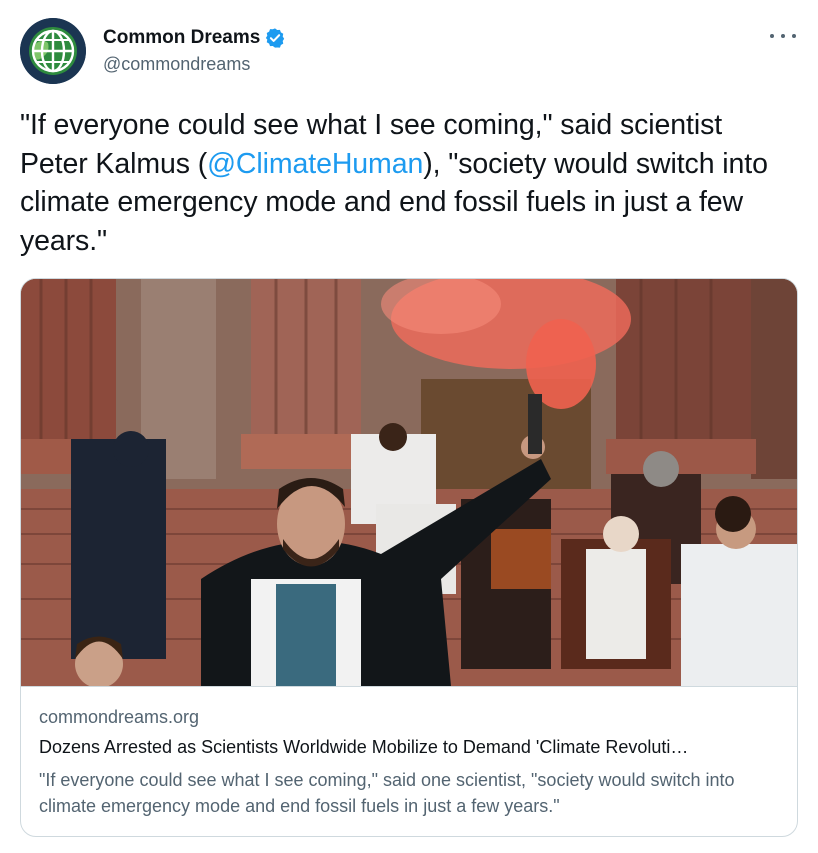 The height and width of the screenshot is (853, 818). Describe the element at coordinates (194, 64) in the screenshot. I see `handle: @commondreams` at that location.